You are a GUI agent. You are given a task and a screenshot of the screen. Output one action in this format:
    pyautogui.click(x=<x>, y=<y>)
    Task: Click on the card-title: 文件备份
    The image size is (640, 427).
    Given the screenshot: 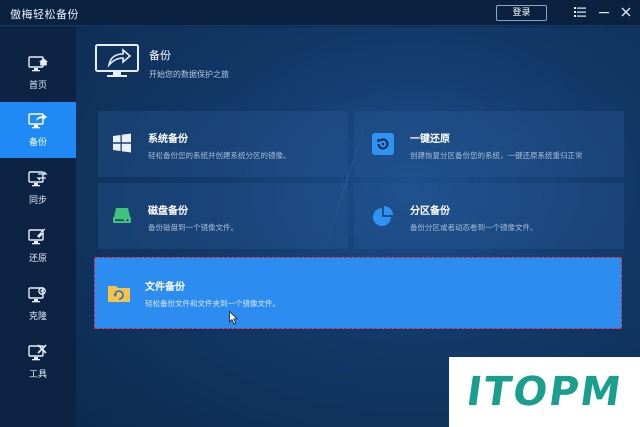 What is the action you would take?
    pyautogui.click(x=165, y=287)
    